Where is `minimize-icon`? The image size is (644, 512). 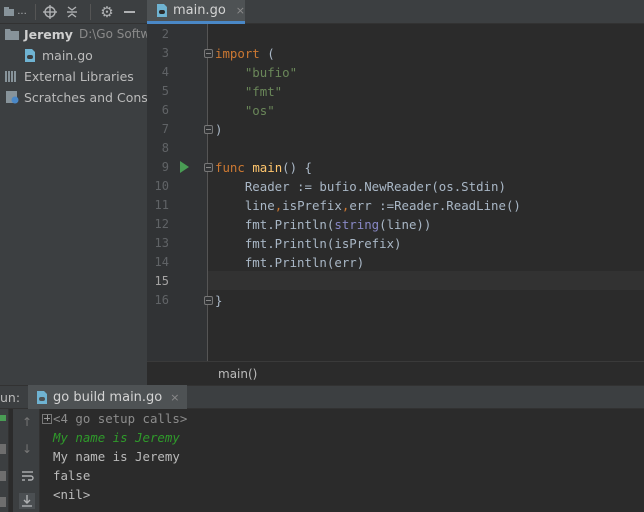
minimize-icon is located at coordinates (129, 11).